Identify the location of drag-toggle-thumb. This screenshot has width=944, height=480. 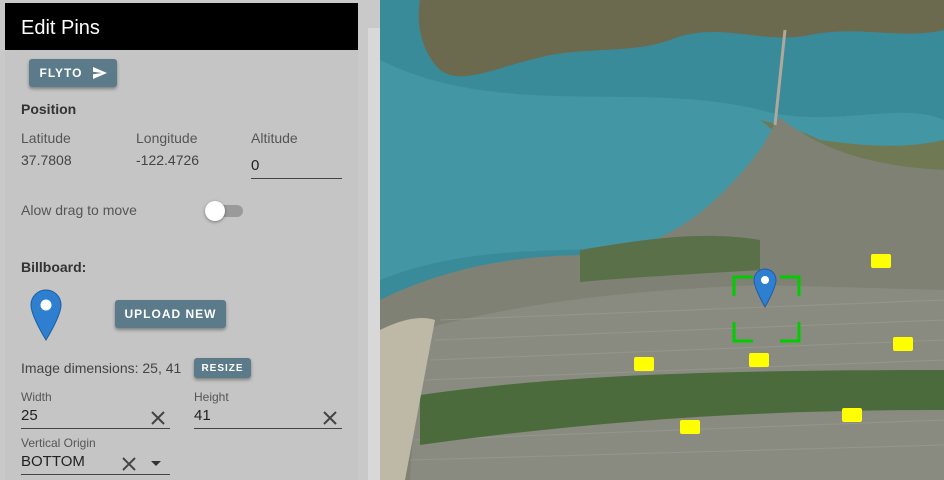
(215, 211).